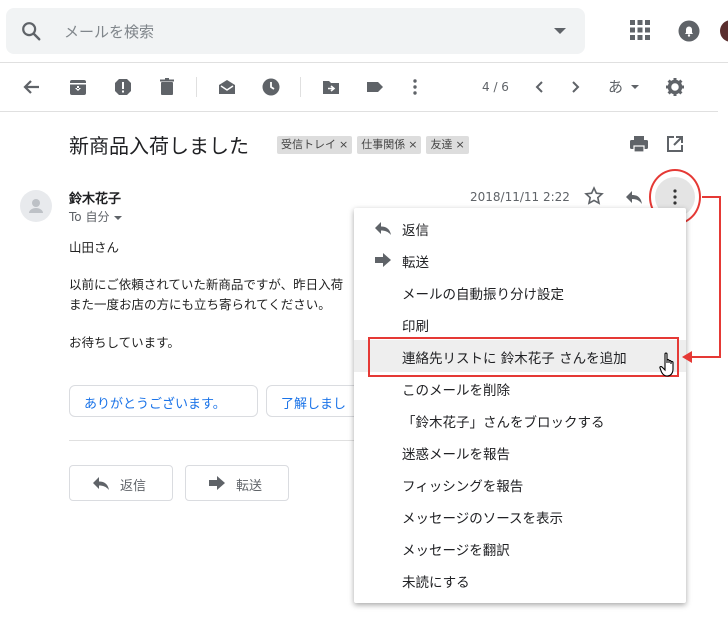 This screenshot has width=728, height=632. Describe the element at coordinates (123, 87) in the screenshot. I see `report-spam-icon` at that location.